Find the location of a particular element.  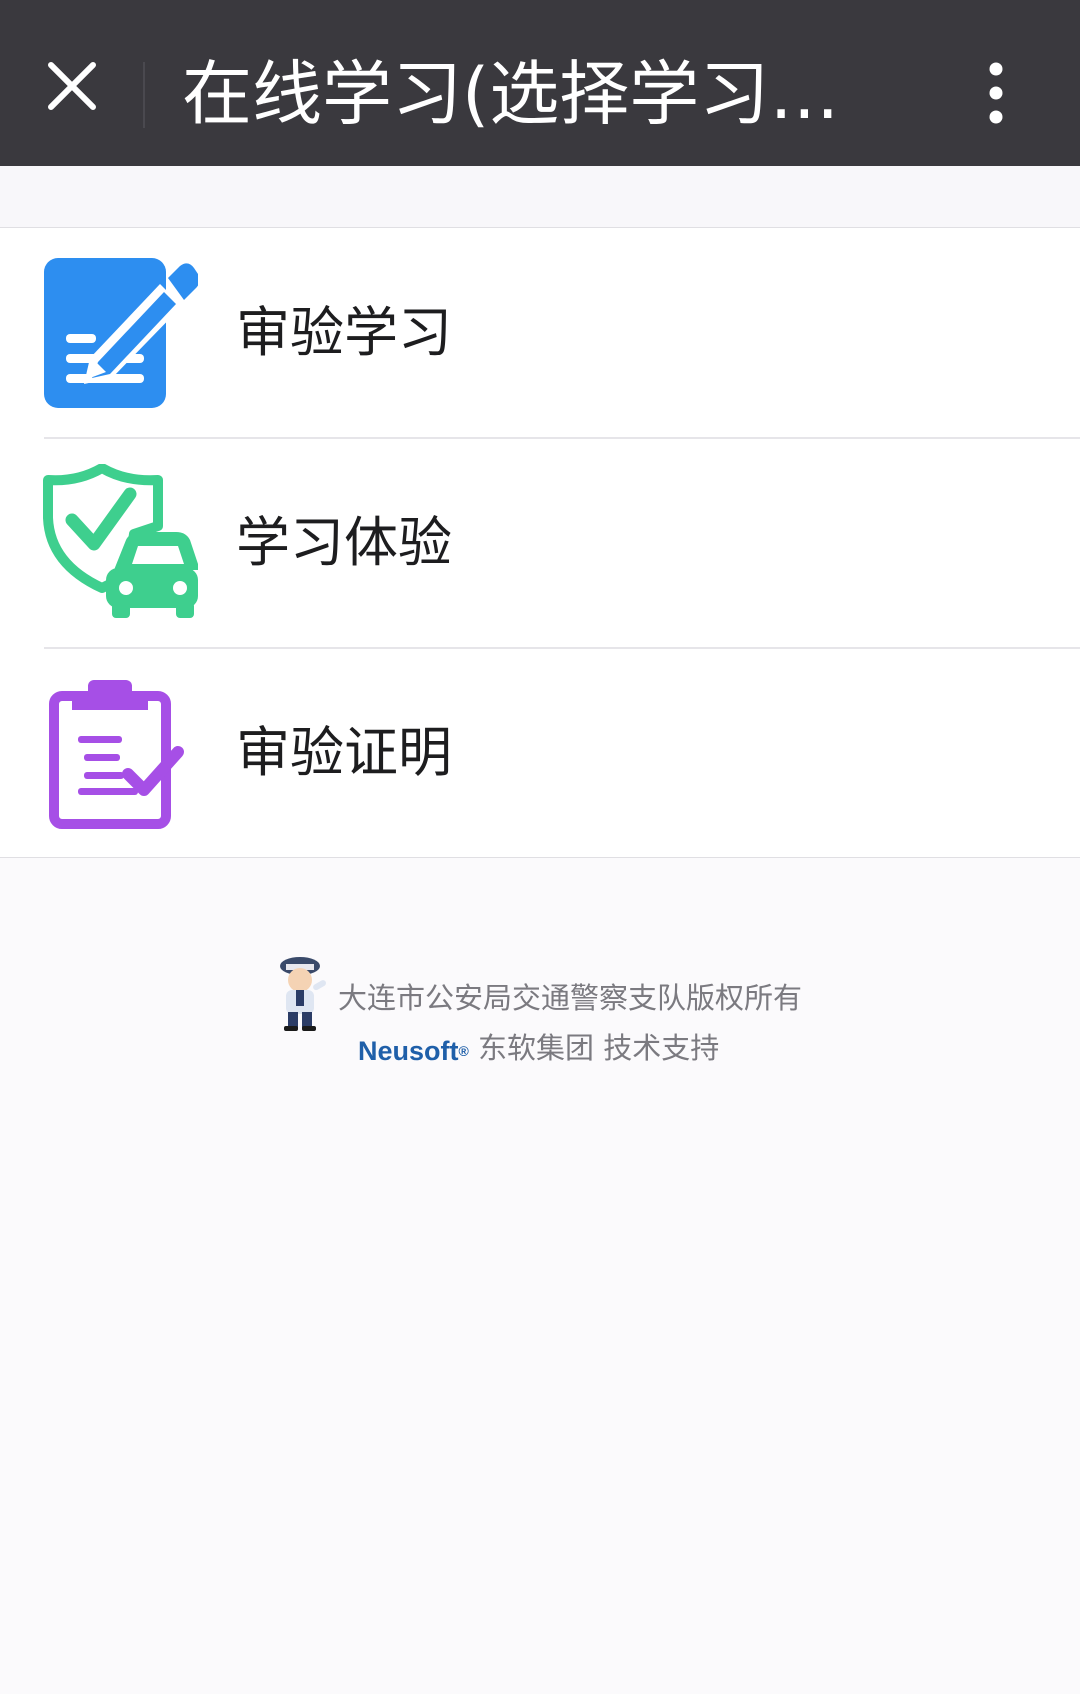

shield-car-icon is located at coordinates (120, 541).